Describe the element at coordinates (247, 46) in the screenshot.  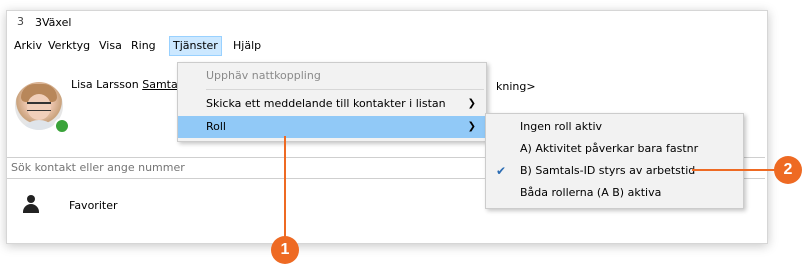
I see `menu-hjalp: Hjälp` at that location.